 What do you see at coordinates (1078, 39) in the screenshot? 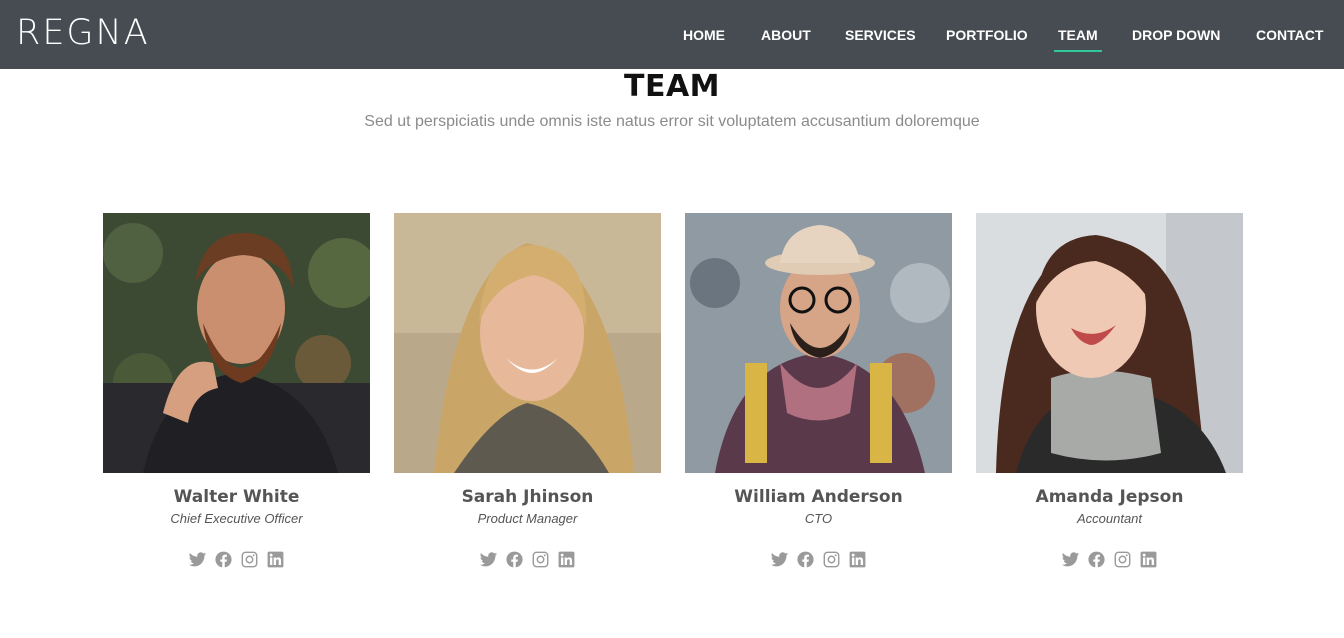
I see `nav-team: TEAM` at bounding box center [1078, 39].